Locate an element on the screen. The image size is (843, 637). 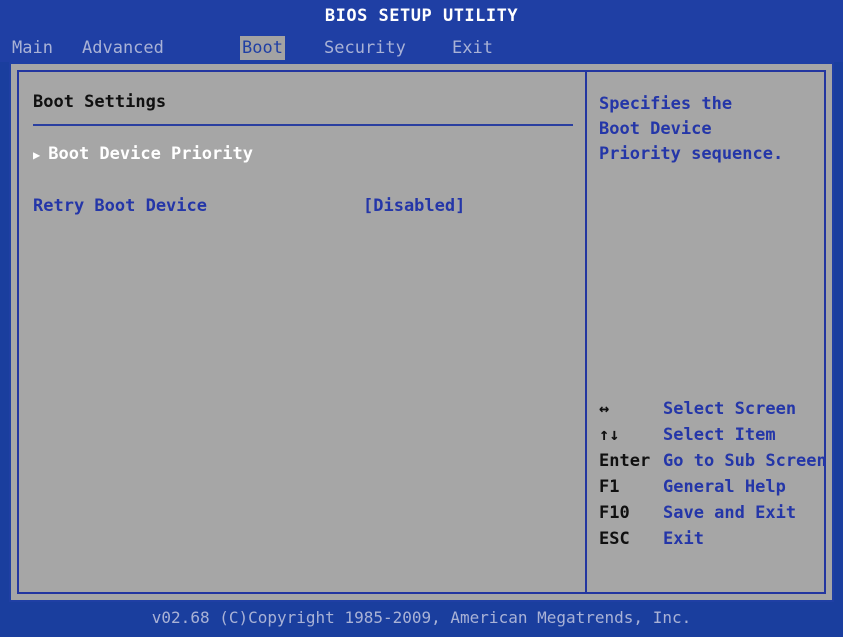
key-label: ESC is located at coordinates (614, 539).